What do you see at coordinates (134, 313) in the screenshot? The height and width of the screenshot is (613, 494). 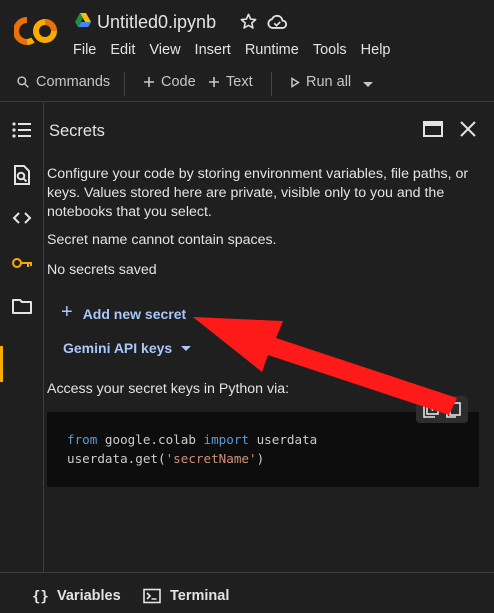 I see `add-secret-label: Add new secret` at bounding box center [134, 313].